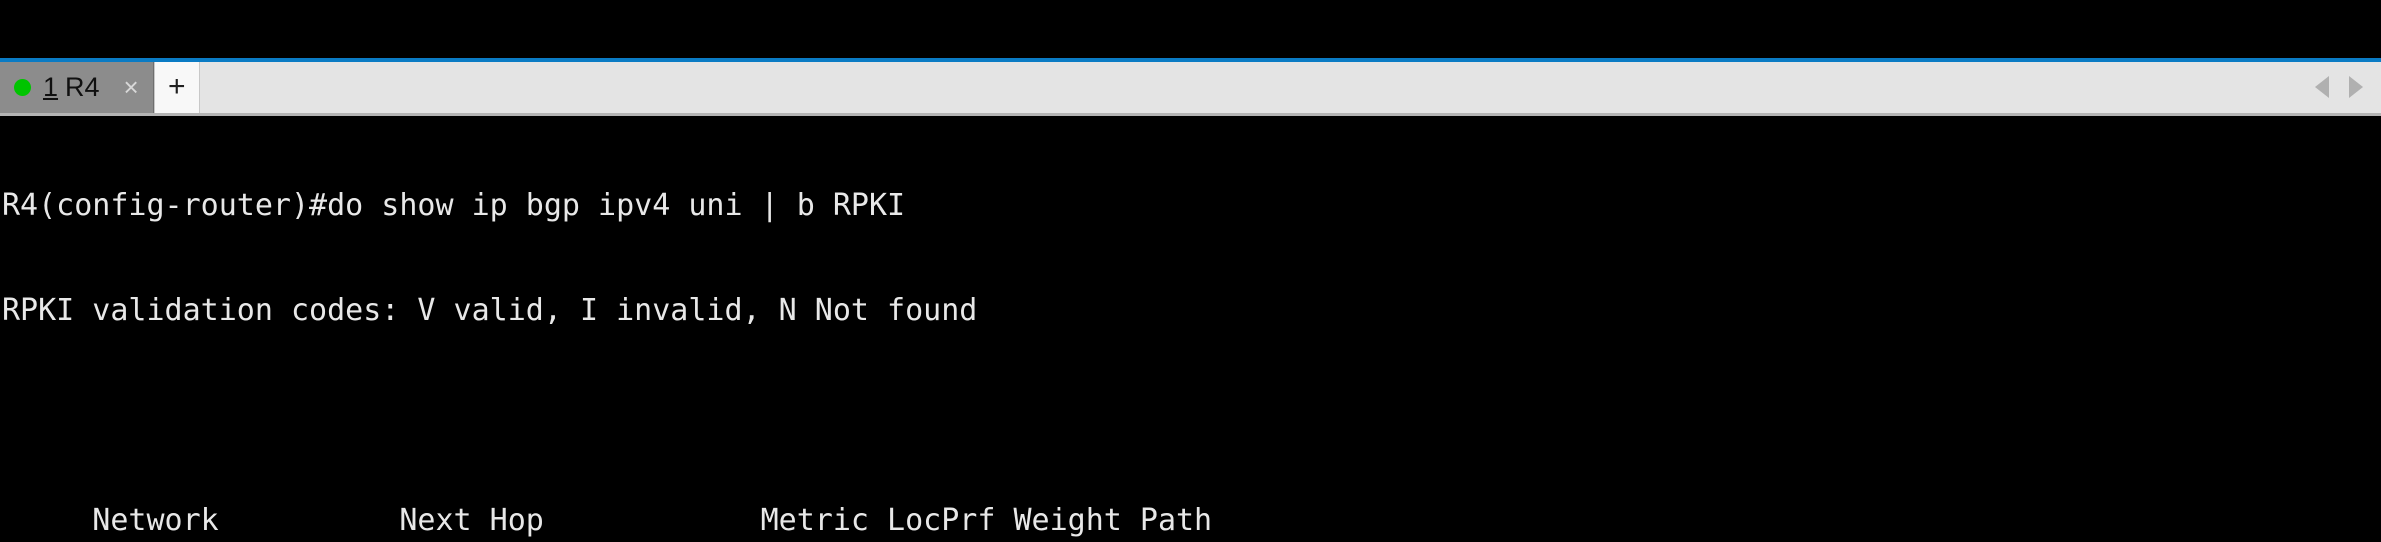 Image resolution: width=2381 pixels, height=542 pixels. What do you see at coordinates (2356, 87) in the screenshot?
I see `chevron-right-icon` at bounding box center [2356, 87].